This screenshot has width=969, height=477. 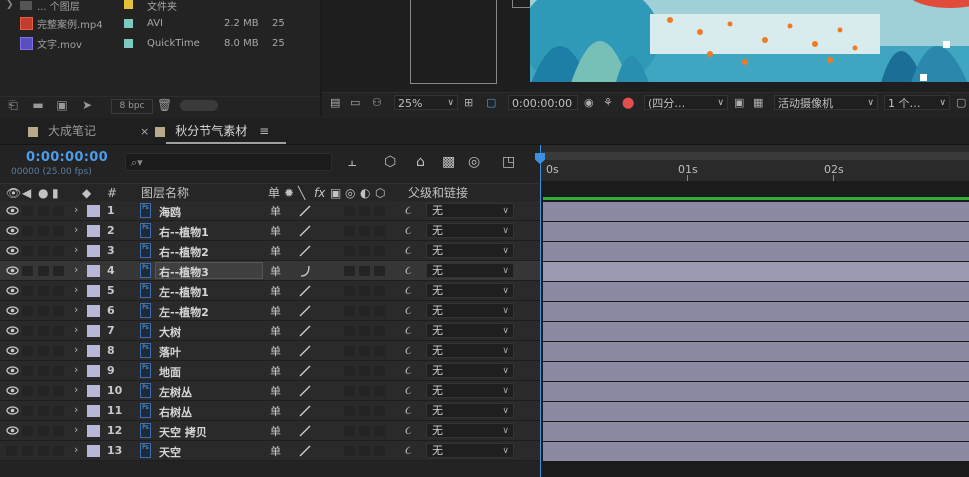 I want to click on layer-name: 左--植物2, so click(x=184, y=312).